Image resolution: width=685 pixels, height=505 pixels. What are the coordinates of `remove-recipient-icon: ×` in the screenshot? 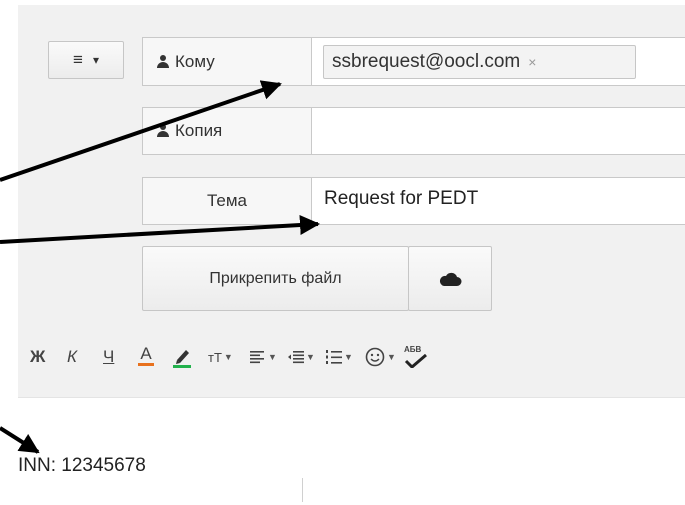 It's located at (532, 62).